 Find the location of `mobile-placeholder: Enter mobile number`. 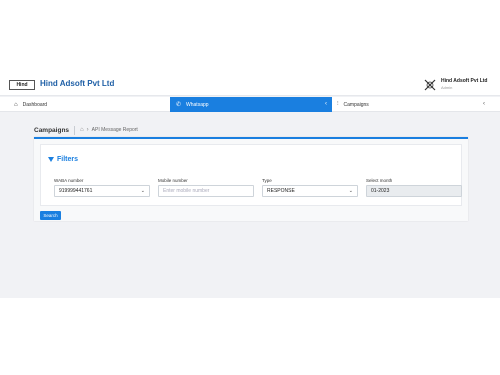

mobile-placeholder: Enter mobile number is located at coordinates (186, 191).